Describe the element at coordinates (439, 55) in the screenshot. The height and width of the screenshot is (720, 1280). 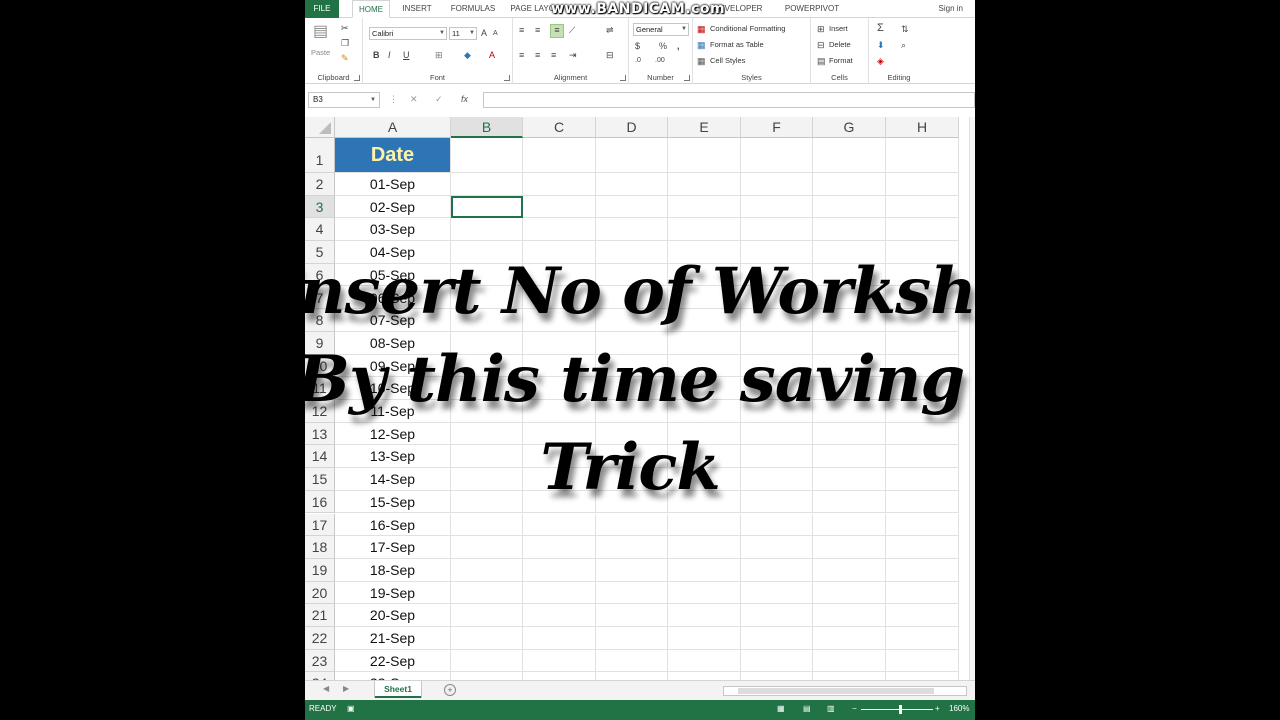
I see `borders-icon: ⊞` at that location.